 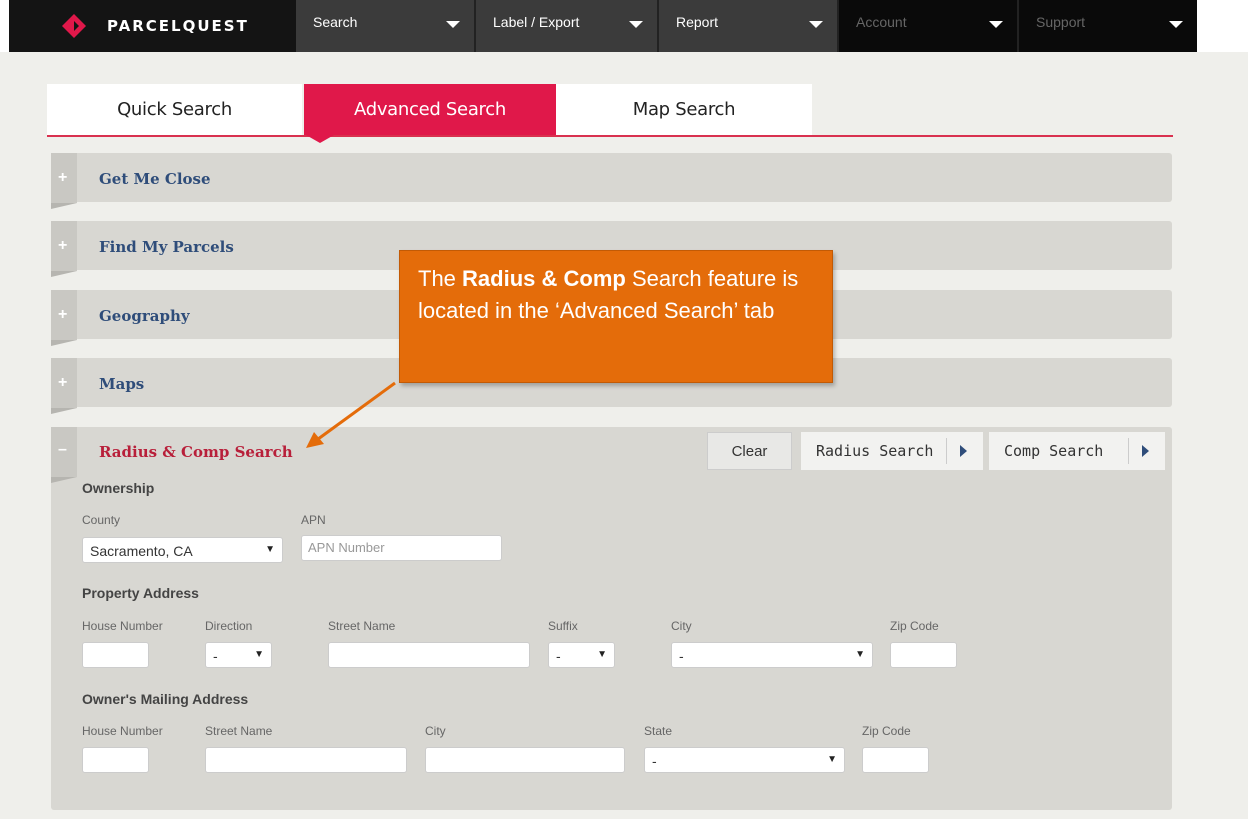 I want to click on nav-report: Report, so click(x=749, y=26).